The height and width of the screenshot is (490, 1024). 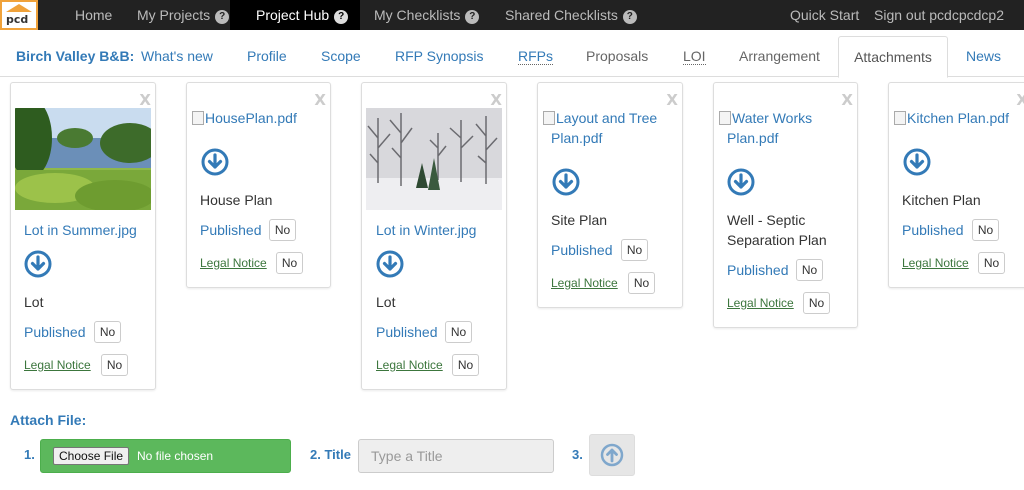 What do you see at coordinates (893, 57) in the screenshot?
I see `tab-attachments: Attachments` at bounding box center [893, 57].